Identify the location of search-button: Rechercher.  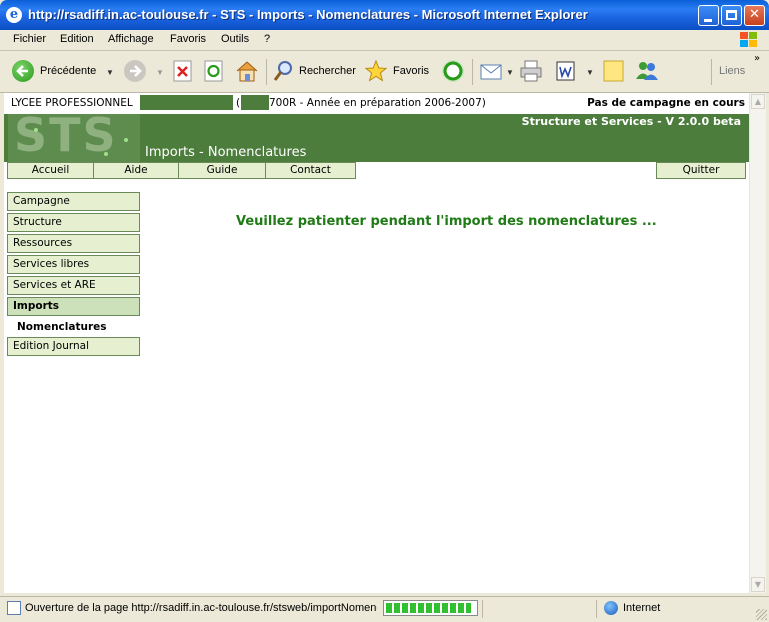
(314, 72).